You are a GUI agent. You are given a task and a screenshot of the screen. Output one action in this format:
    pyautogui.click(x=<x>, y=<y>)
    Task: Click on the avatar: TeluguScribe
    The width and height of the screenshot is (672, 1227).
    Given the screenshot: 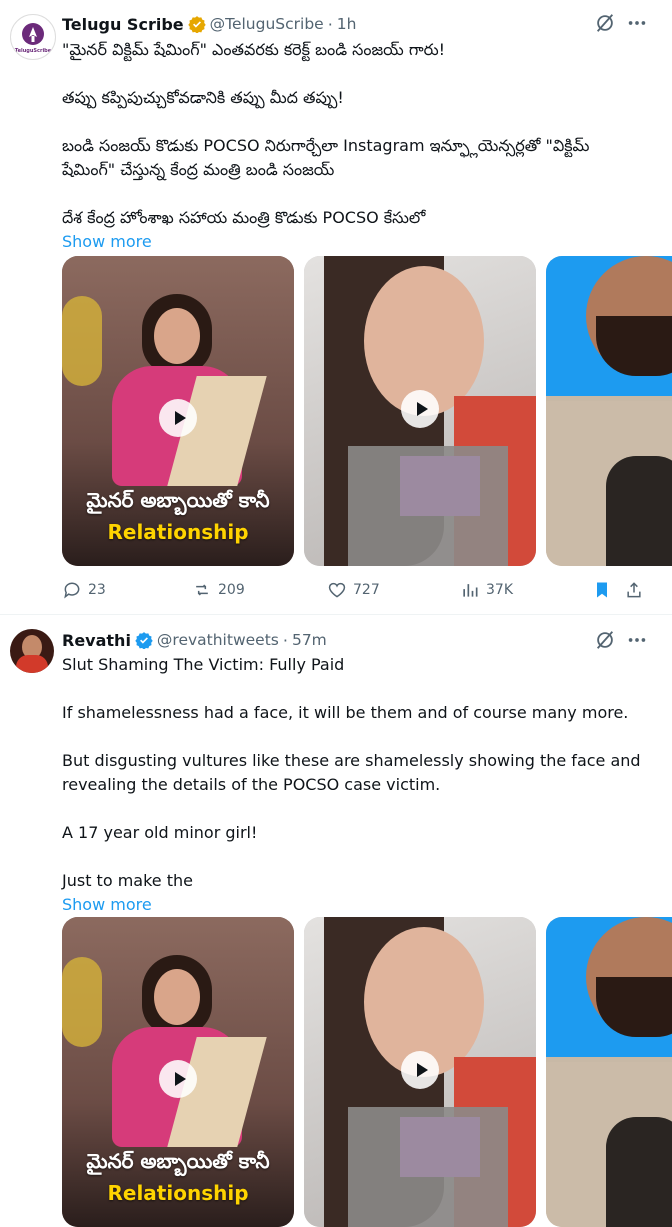 What is the action you would take?
    pyautogui.click(x=33, y=37)
    